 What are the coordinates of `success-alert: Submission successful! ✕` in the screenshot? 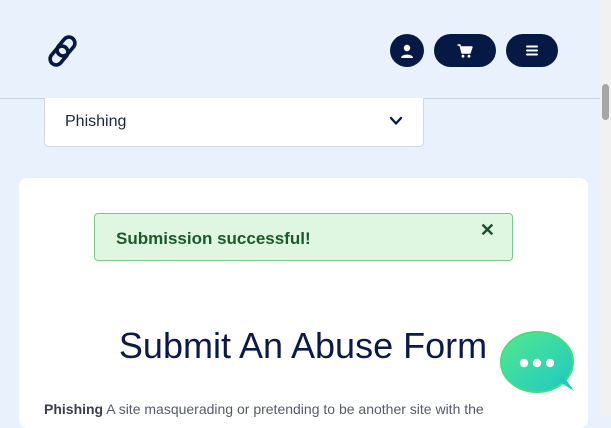 It's located at (303, 237).